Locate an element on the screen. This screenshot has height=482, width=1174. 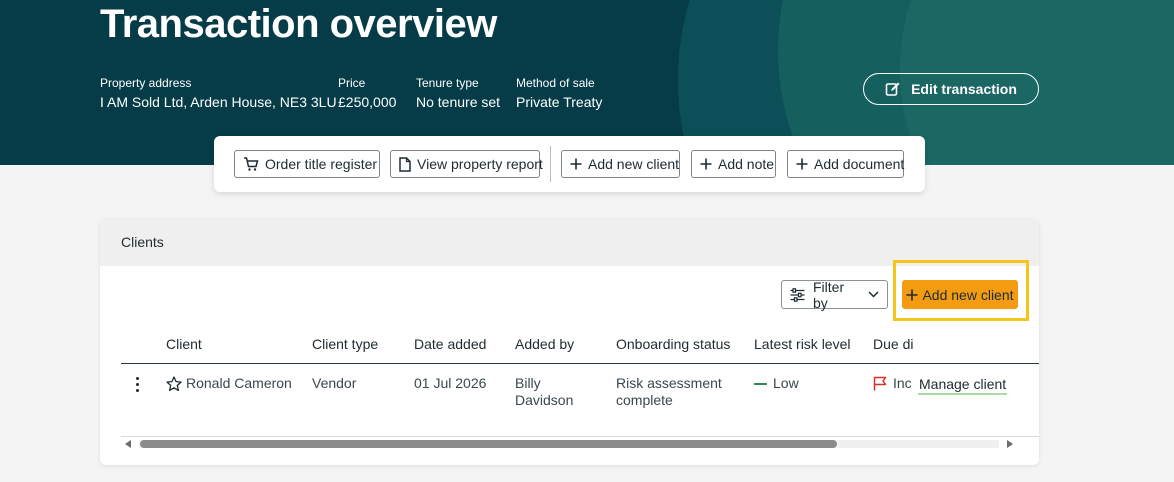
method-of-sale-value: Private Treaty is located at coordinates (559, 102).